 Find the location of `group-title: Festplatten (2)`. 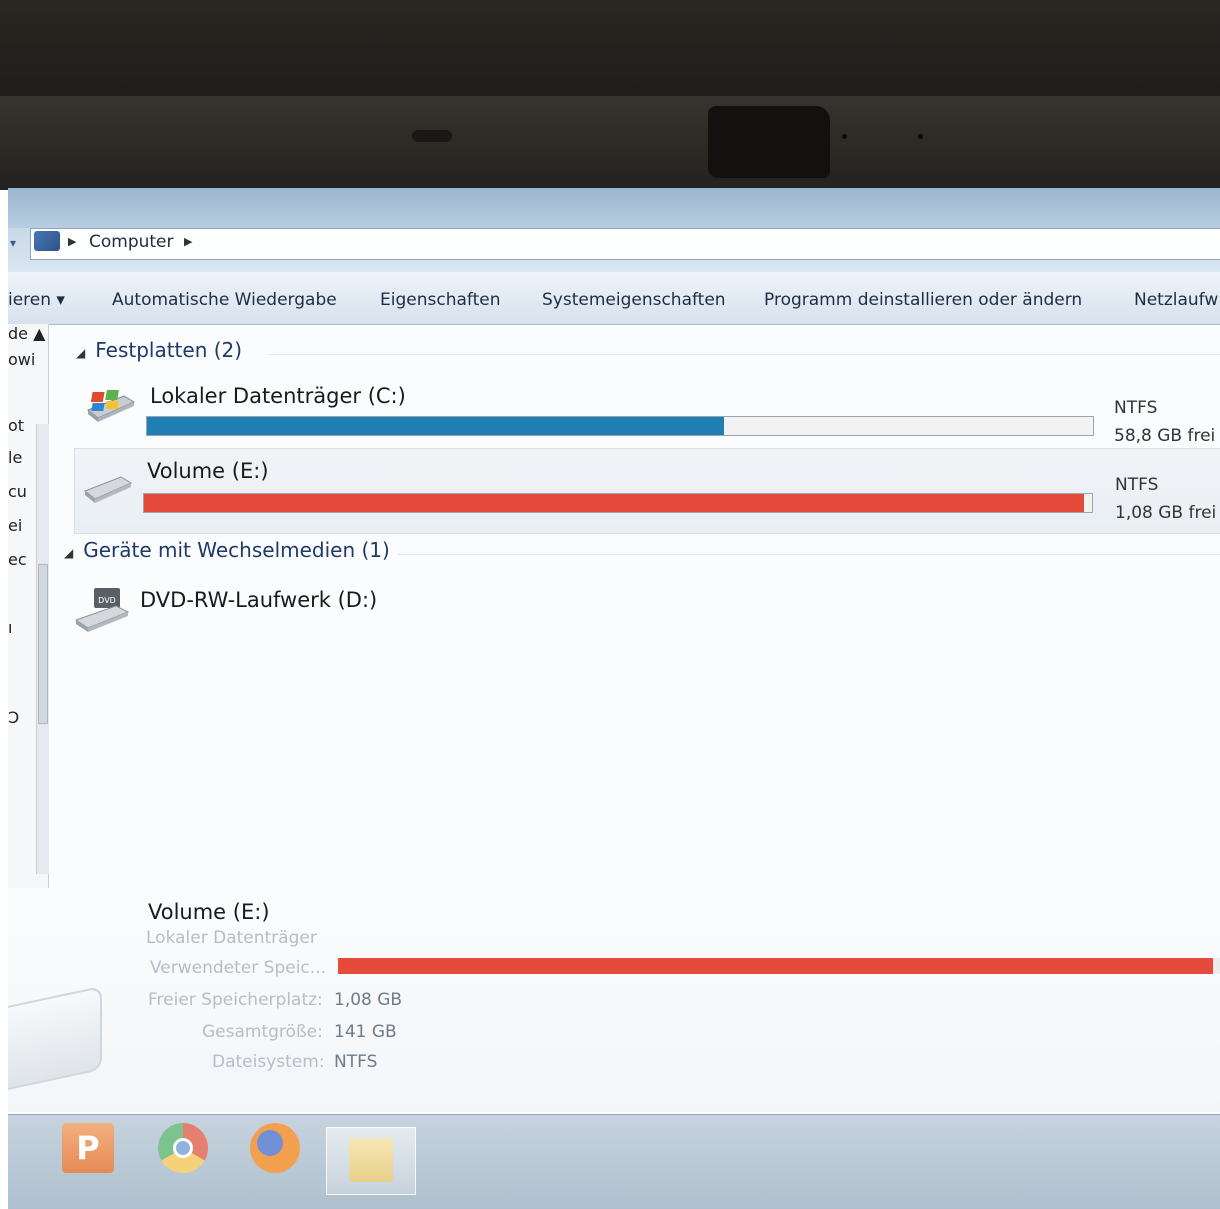

group-title: Festplatten (2) is located at coordinates (169, 350).